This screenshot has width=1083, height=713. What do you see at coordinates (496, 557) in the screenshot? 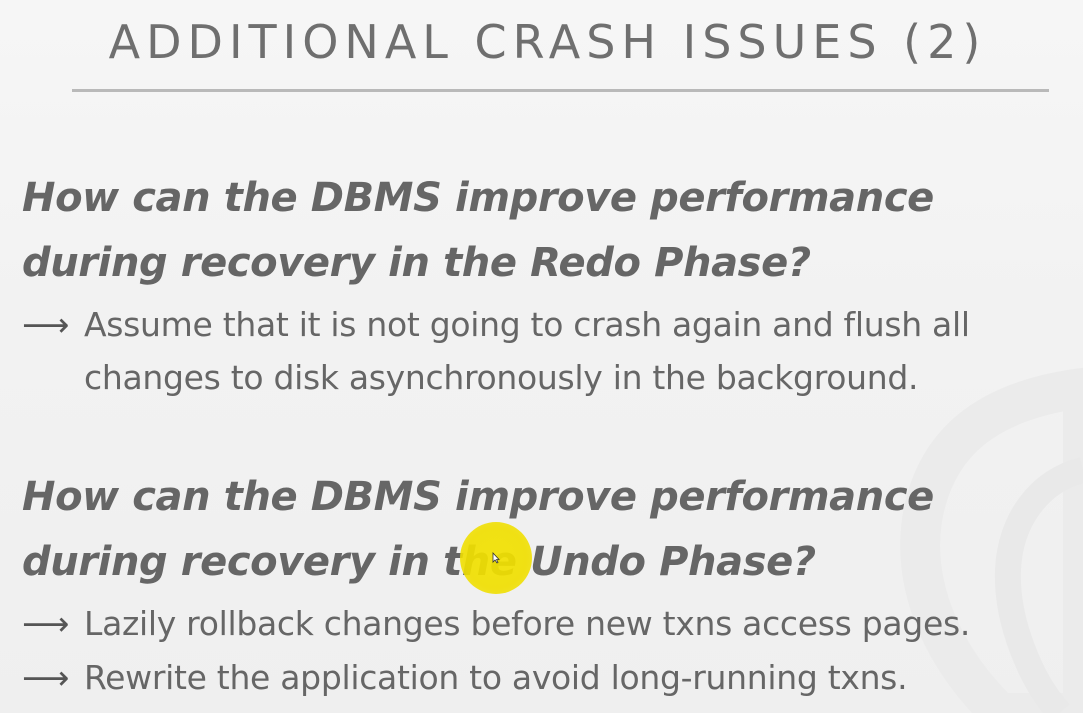
I see `mouse-cursor-icon` at bounding box center [496, 557].